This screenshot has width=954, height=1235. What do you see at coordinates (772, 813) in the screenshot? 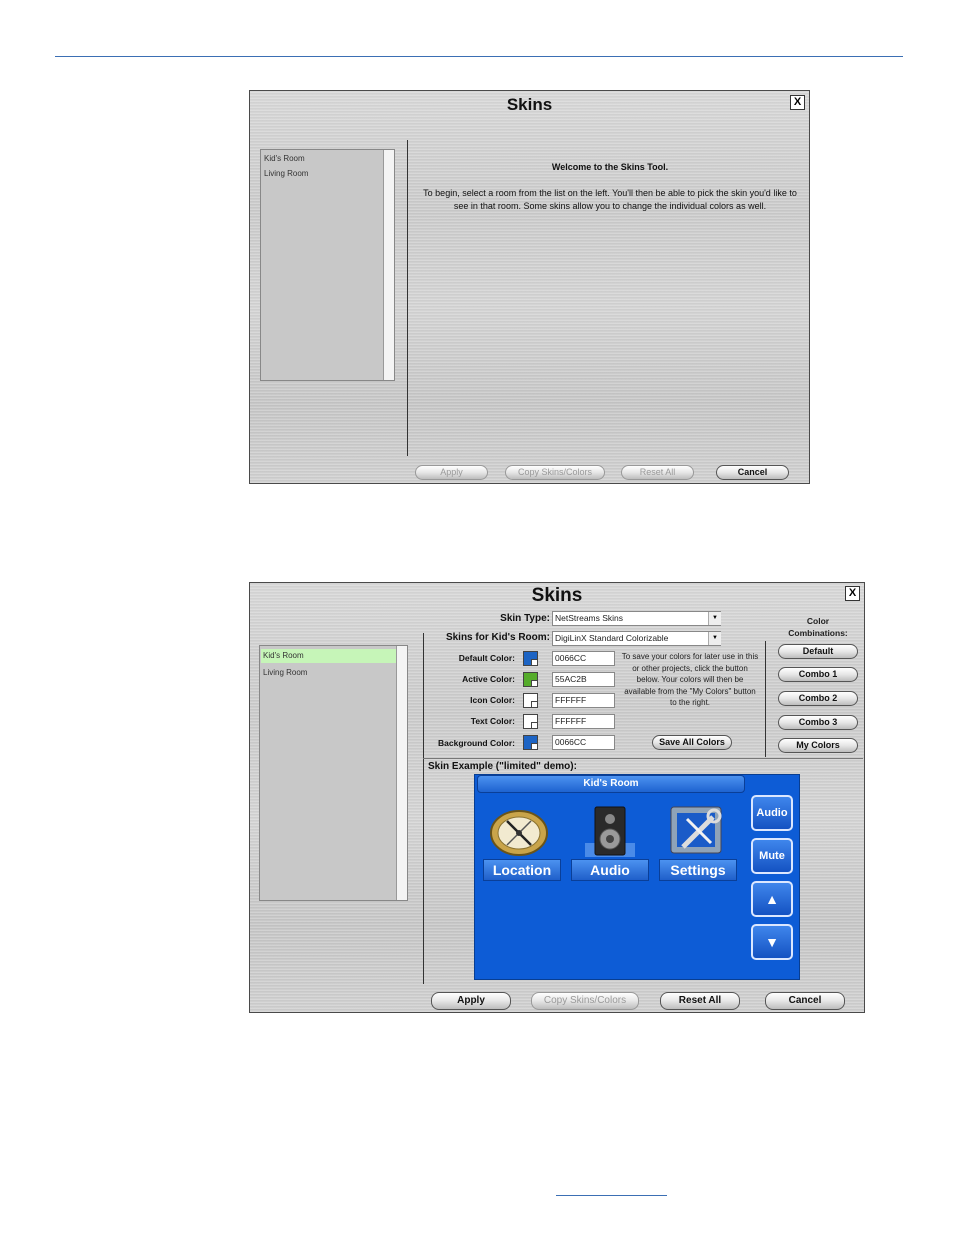
I see `preview-audio-button: Audio` at bounding box center [772, 813].